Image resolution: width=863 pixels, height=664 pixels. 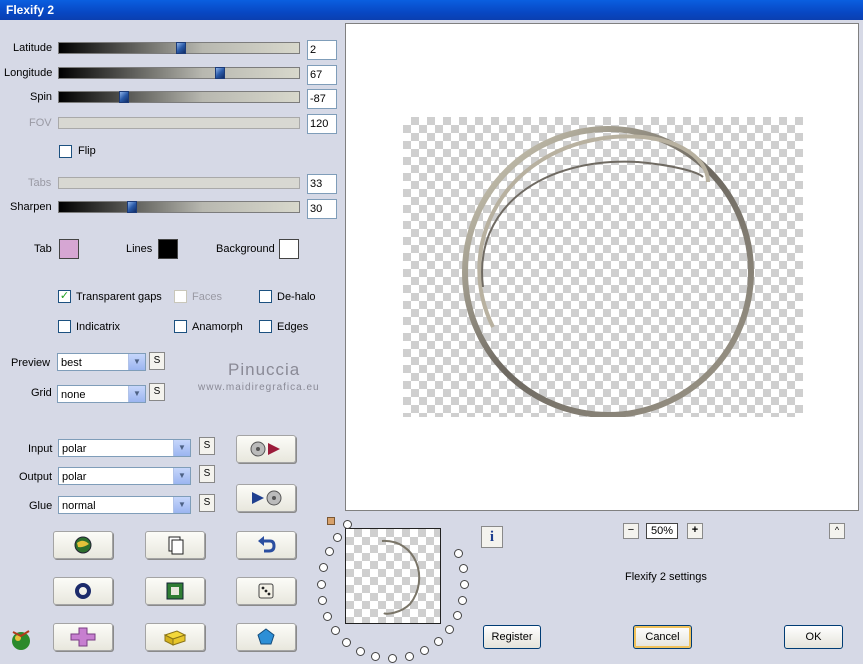 What do you see at coordinates (512, 637) in the screenshot?
I see `register-button: Register` at bounding box center [512, 637].